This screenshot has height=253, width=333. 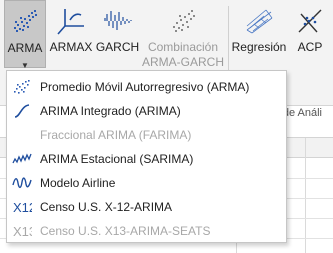 I want to click on menu-item-label: Censo U.S. X13-ARIMA-SEATS, so click(x=125, y=231).